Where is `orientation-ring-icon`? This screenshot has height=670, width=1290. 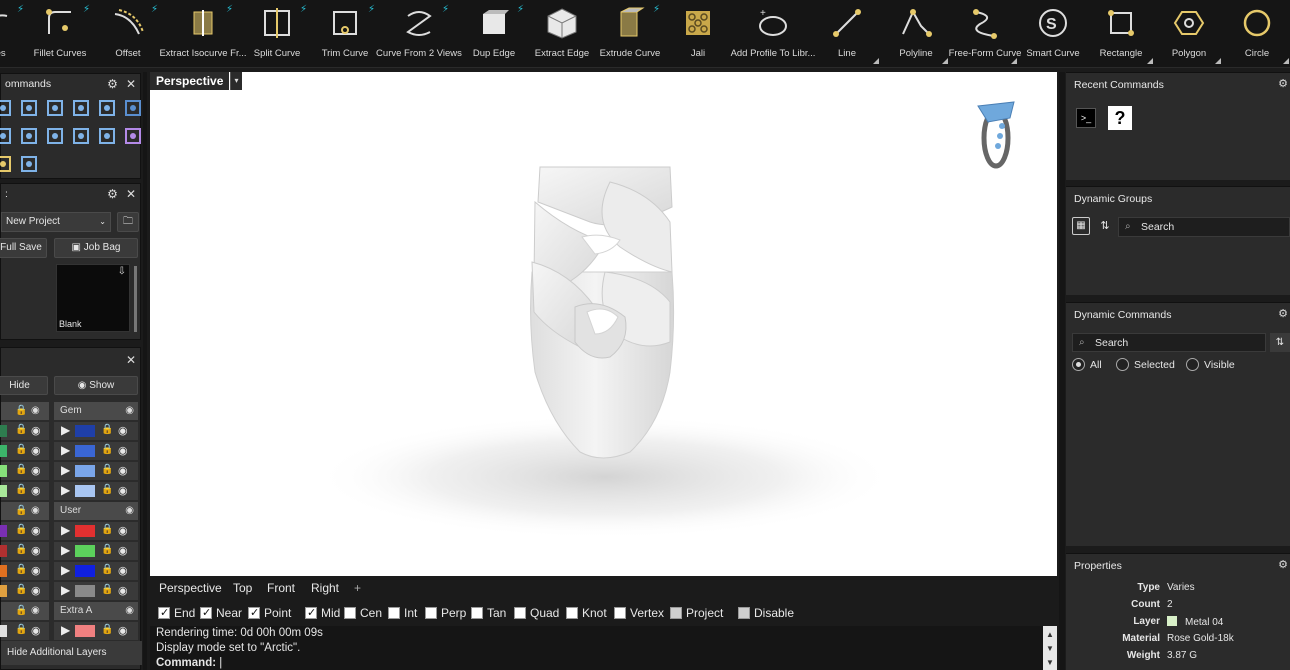 orientation-ring-icon is located at coordinates (995, 135).